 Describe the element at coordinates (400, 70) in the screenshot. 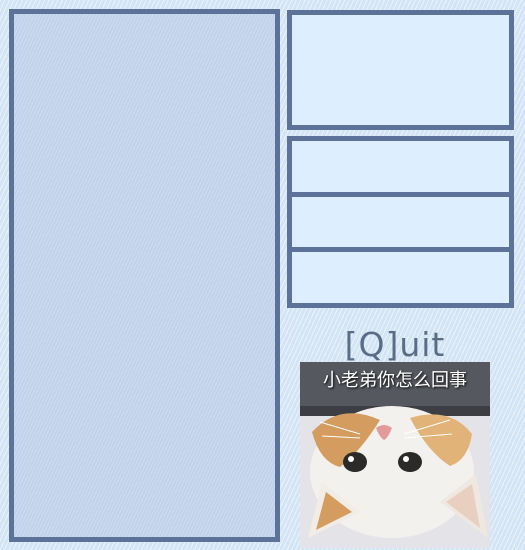

I see `info-panel` at that location.